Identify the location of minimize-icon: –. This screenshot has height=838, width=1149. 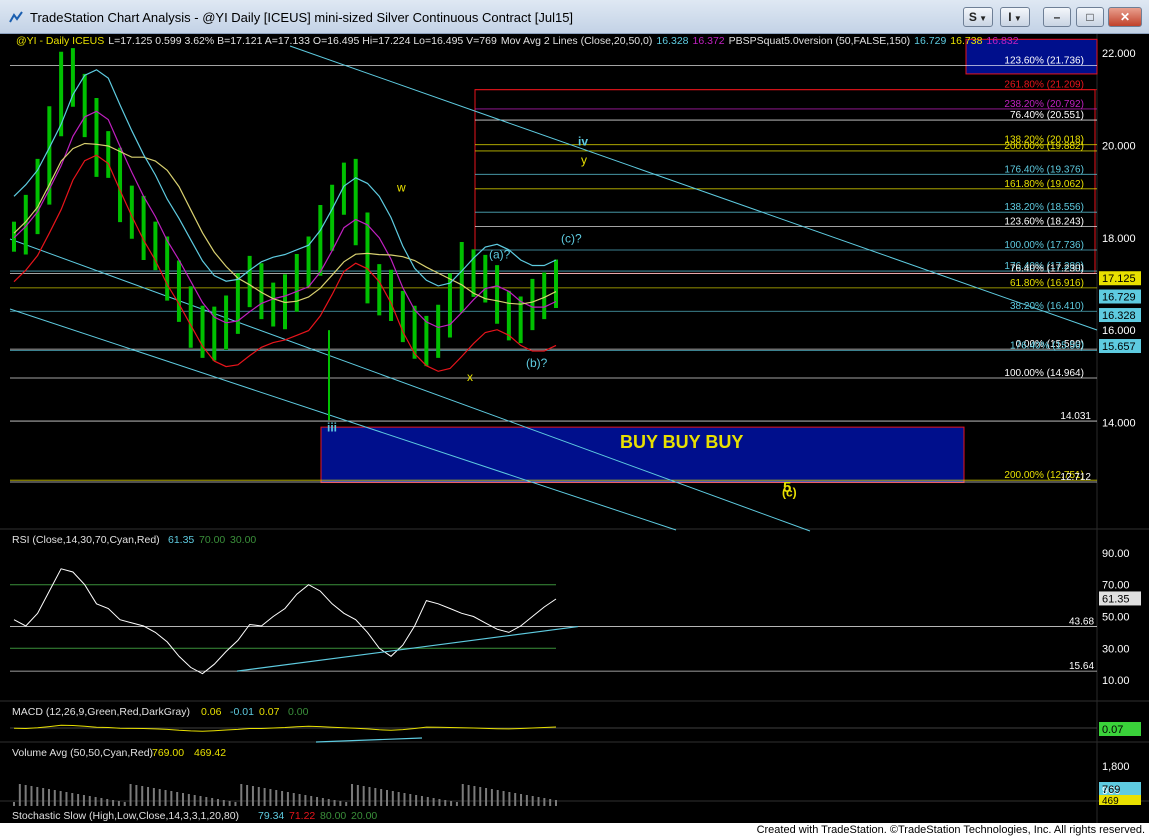
(1057, 17).